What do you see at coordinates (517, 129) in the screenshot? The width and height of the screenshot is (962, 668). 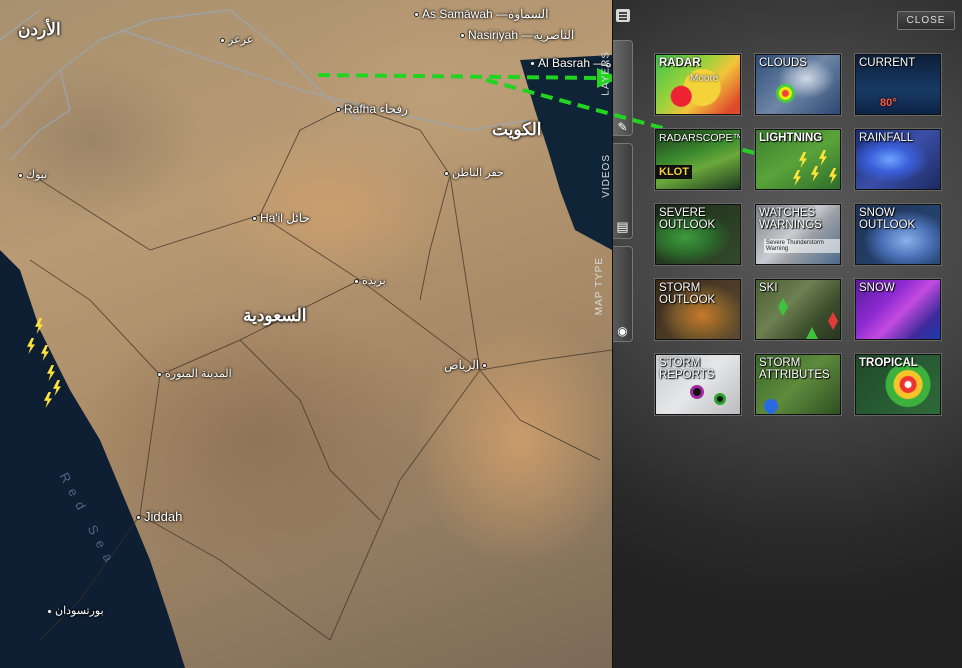 I see `label-kuwait: الكويت` at bounding box center [517, 129].